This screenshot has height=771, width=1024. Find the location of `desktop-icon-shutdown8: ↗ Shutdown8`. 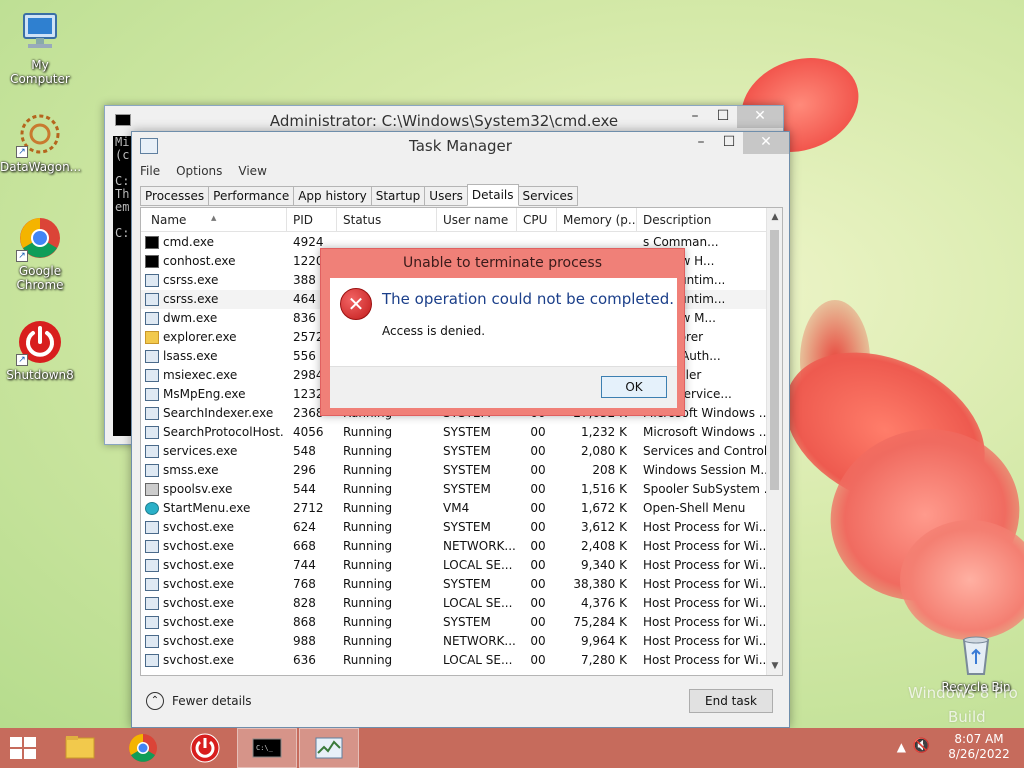

desktop-icon-shutdown8: ↗ Shutdown8 is located at coordinates (40, 350).